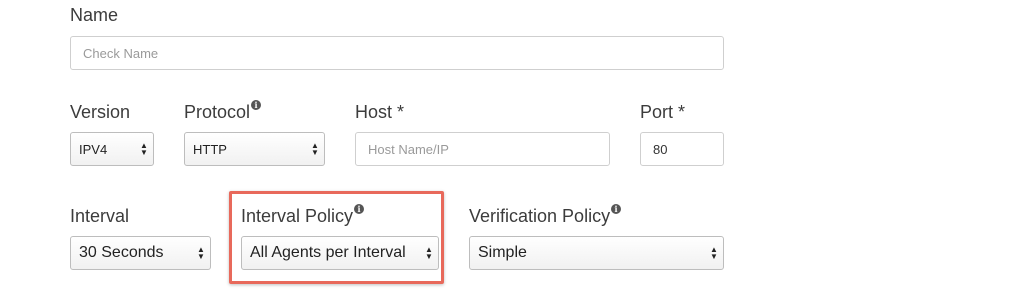  Describe the element at coordinates (397, 53) in the screenshot. I see `check-name-input` at that location.